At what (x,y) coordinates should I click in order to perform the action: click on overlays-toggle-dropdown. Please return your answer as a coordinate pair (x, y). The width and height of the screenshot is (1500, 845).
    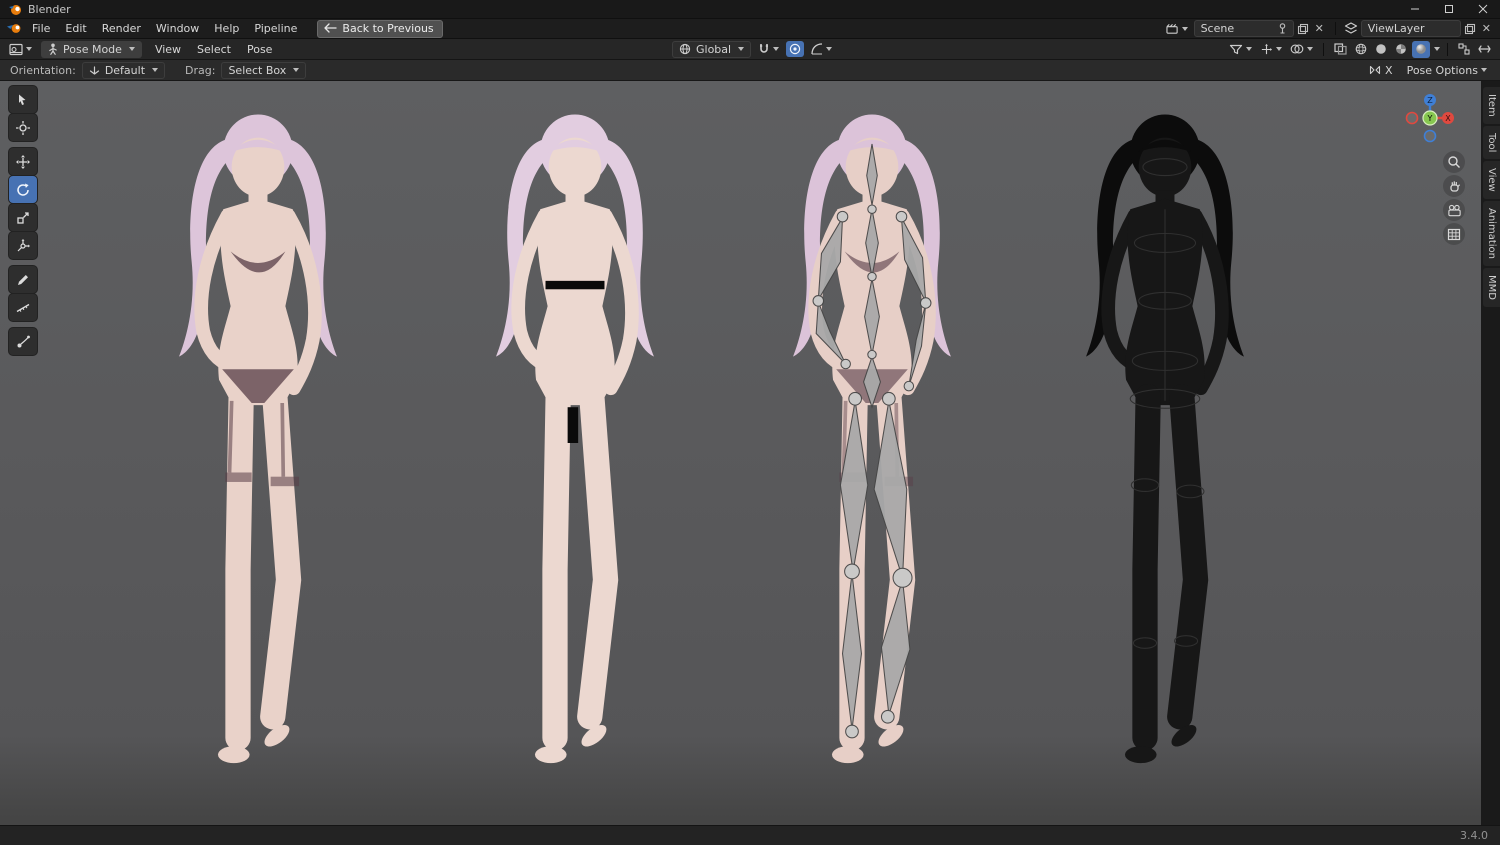
    Looking at the image, I should click on (1301, 49).